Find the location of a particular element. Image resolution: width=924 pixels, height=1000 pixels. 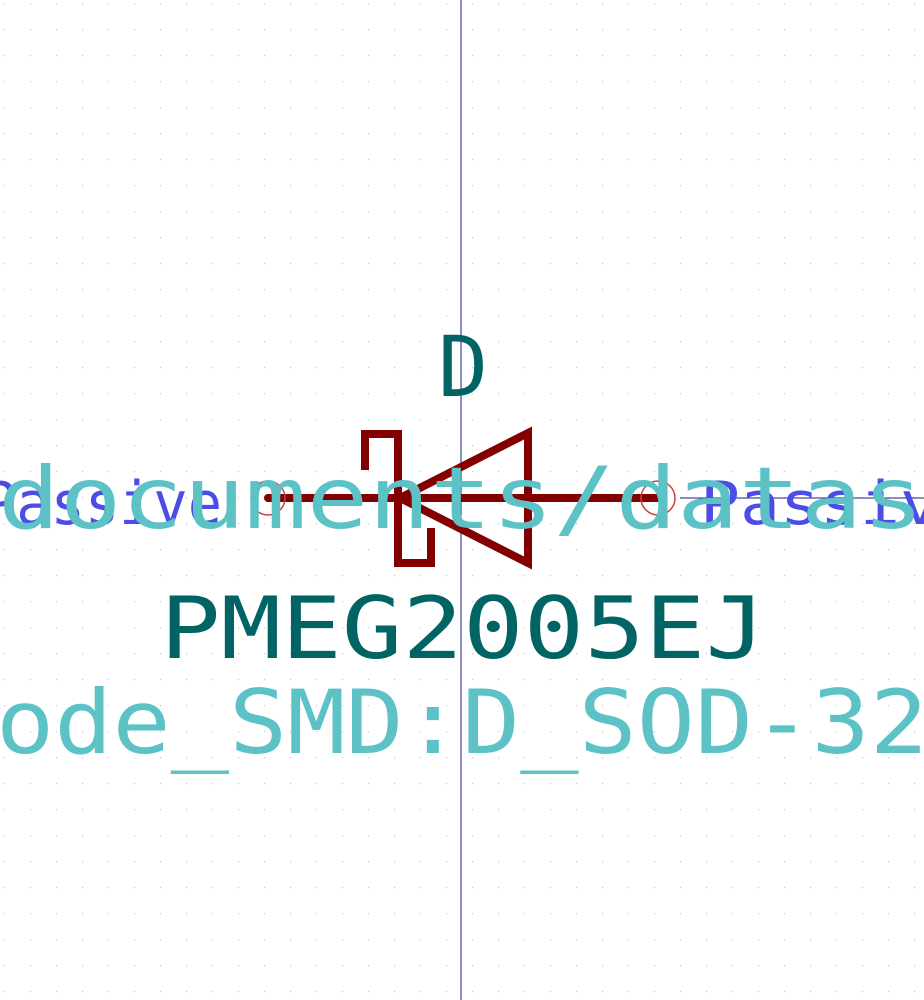

value-field-text: PMEG2005EJ is located at coordinates (463, 629).